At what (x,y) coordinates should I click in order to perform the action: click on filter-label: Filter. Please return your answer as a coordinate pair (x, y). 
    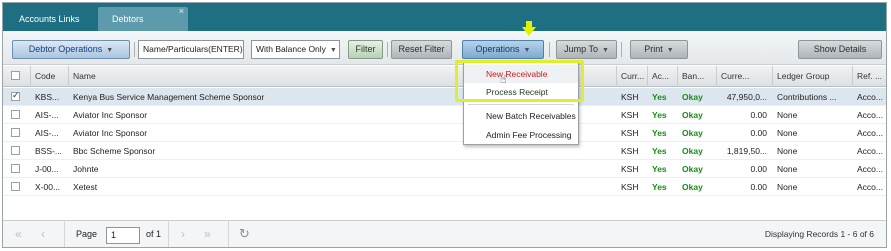
    Looking at the image, I should click on (365, 49).